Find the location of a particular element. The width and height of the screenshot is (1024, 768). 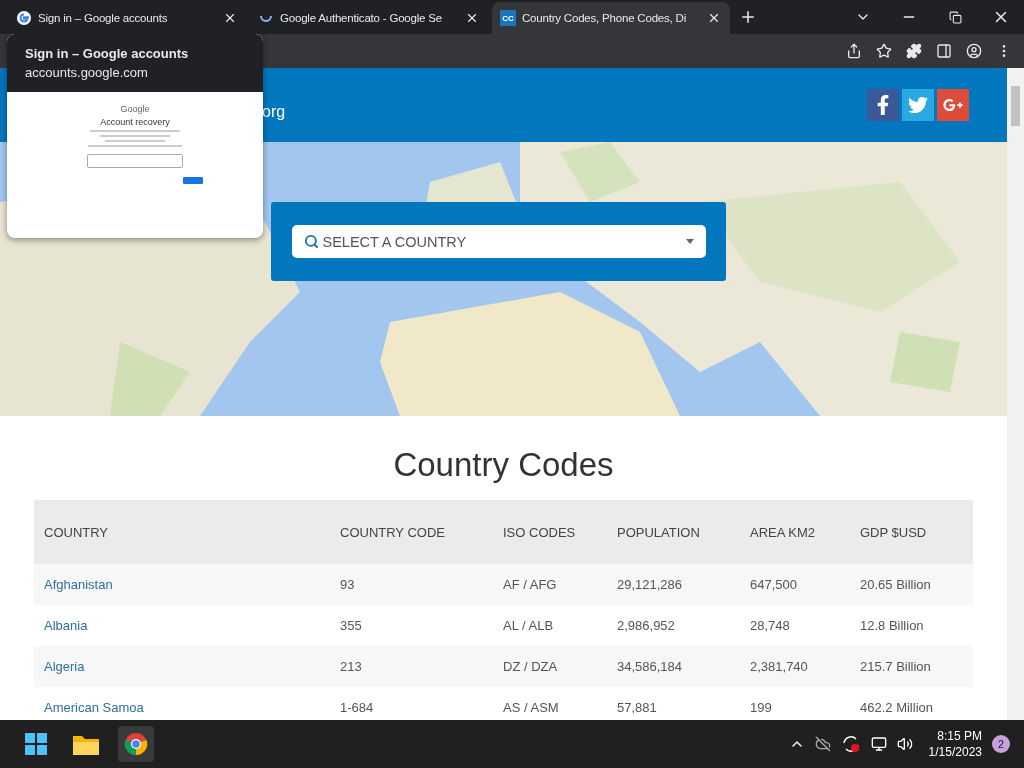

page-title: Country Codes is located at coordinates (503, 465).